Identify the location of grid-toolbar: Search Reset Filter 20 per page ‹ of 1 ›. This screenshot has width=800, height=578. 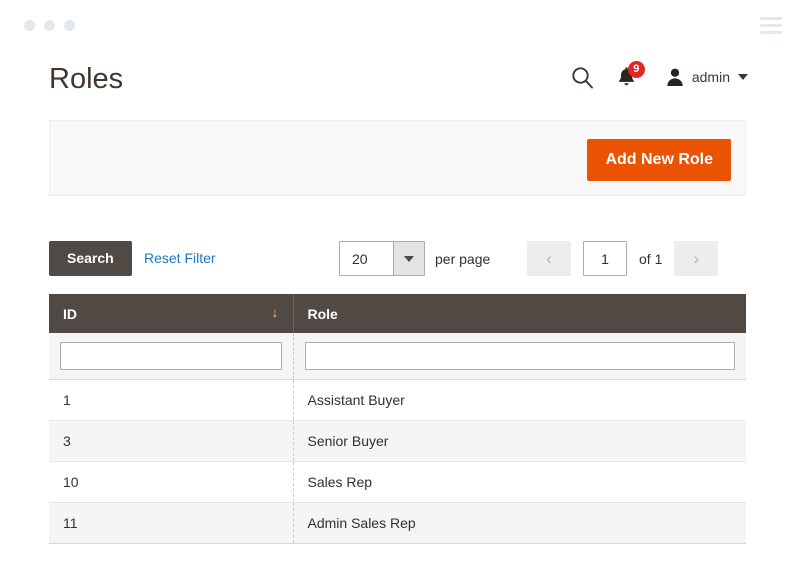
(397, 259).